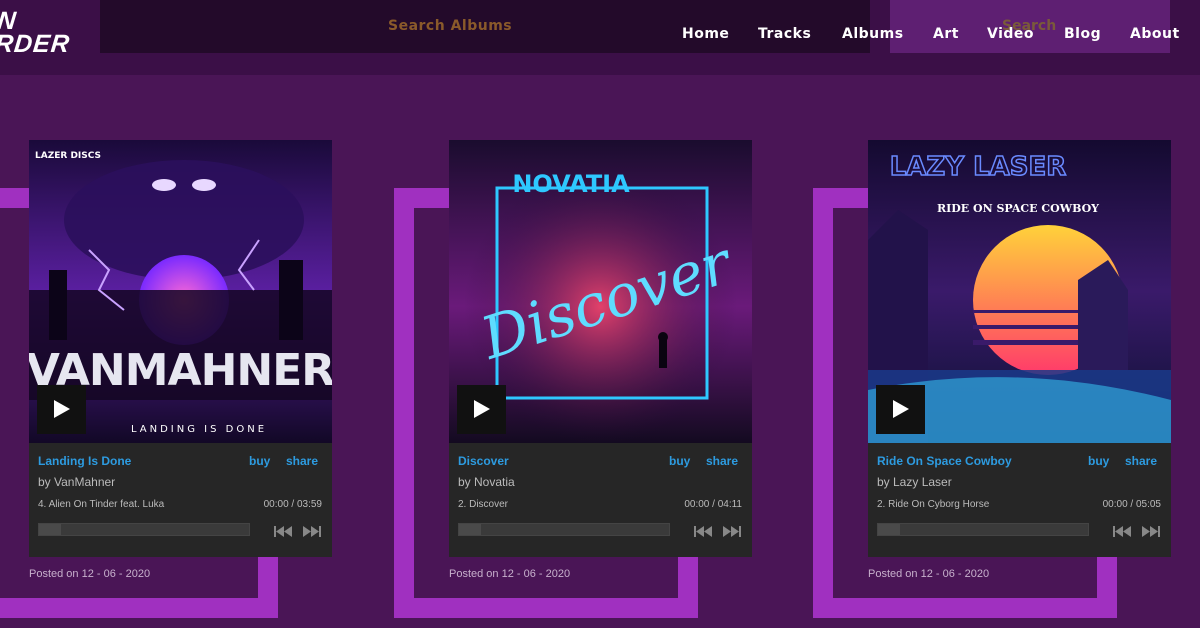 The width and height of the screenshot is (1200, 628). I want to click on track-time-3: 00:00 / 05:05, so click(1131, 504).